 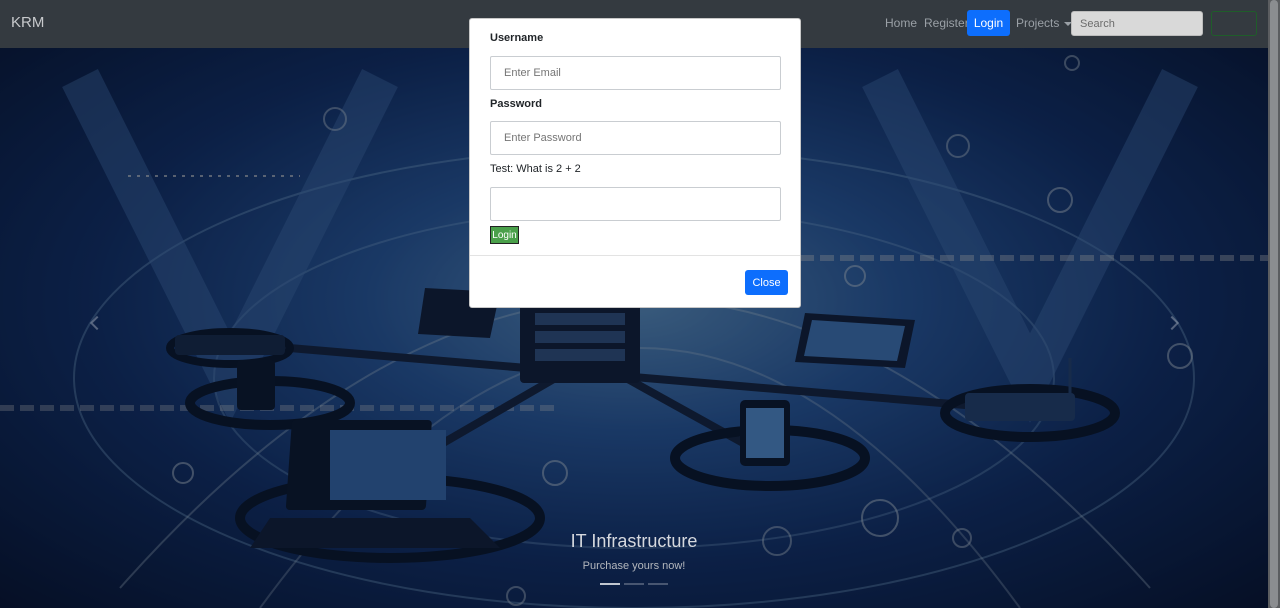 What do you see at coordinates (1137, 23) in the screenshot?
I see `search-input` at bounding box center [1137, 23].